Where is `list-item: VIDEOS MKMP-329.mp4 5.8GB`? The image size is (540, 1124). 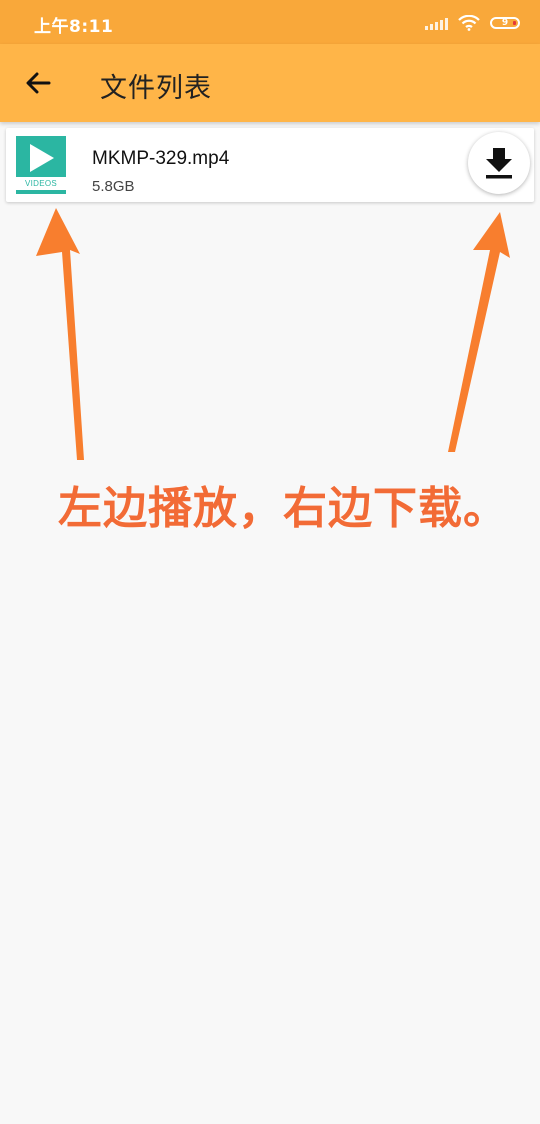 list-item: VIDEOS MKMP-329.mp4 5.8GB is located at coordinates (270, 165).